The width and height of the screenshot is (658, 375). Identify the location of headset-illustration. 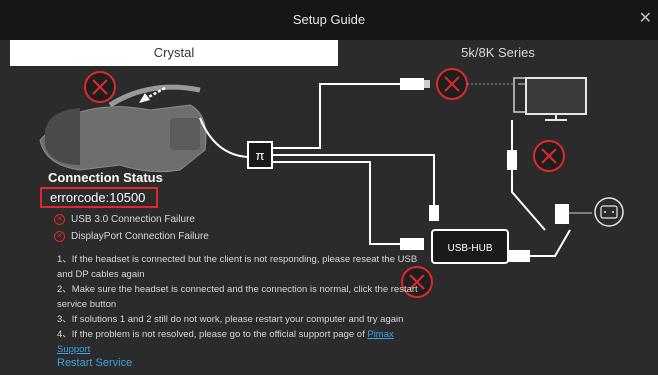
(123, 128).